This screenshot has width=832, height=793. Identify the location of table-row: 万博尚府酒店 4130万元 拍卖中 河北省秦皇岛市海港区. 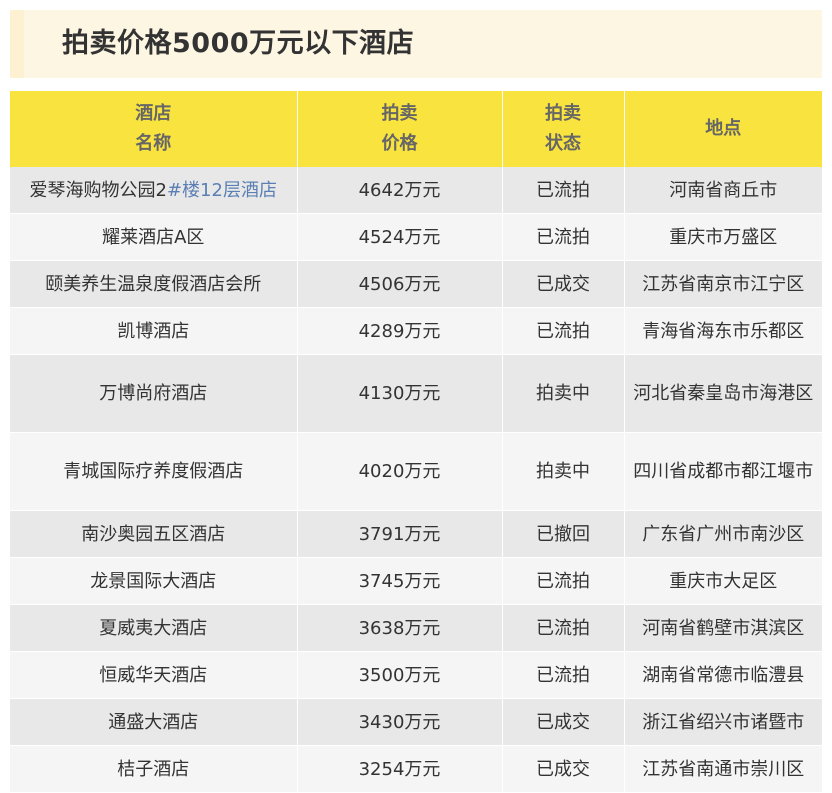
(416, 393).